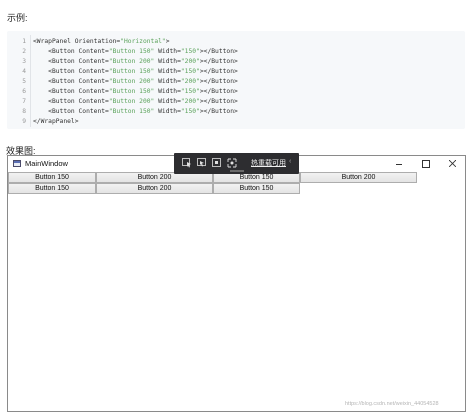 The width and height of the screenshot is (474, 416). I want to click on code-token-tag: </WrapPanel>, so click(56, 121).